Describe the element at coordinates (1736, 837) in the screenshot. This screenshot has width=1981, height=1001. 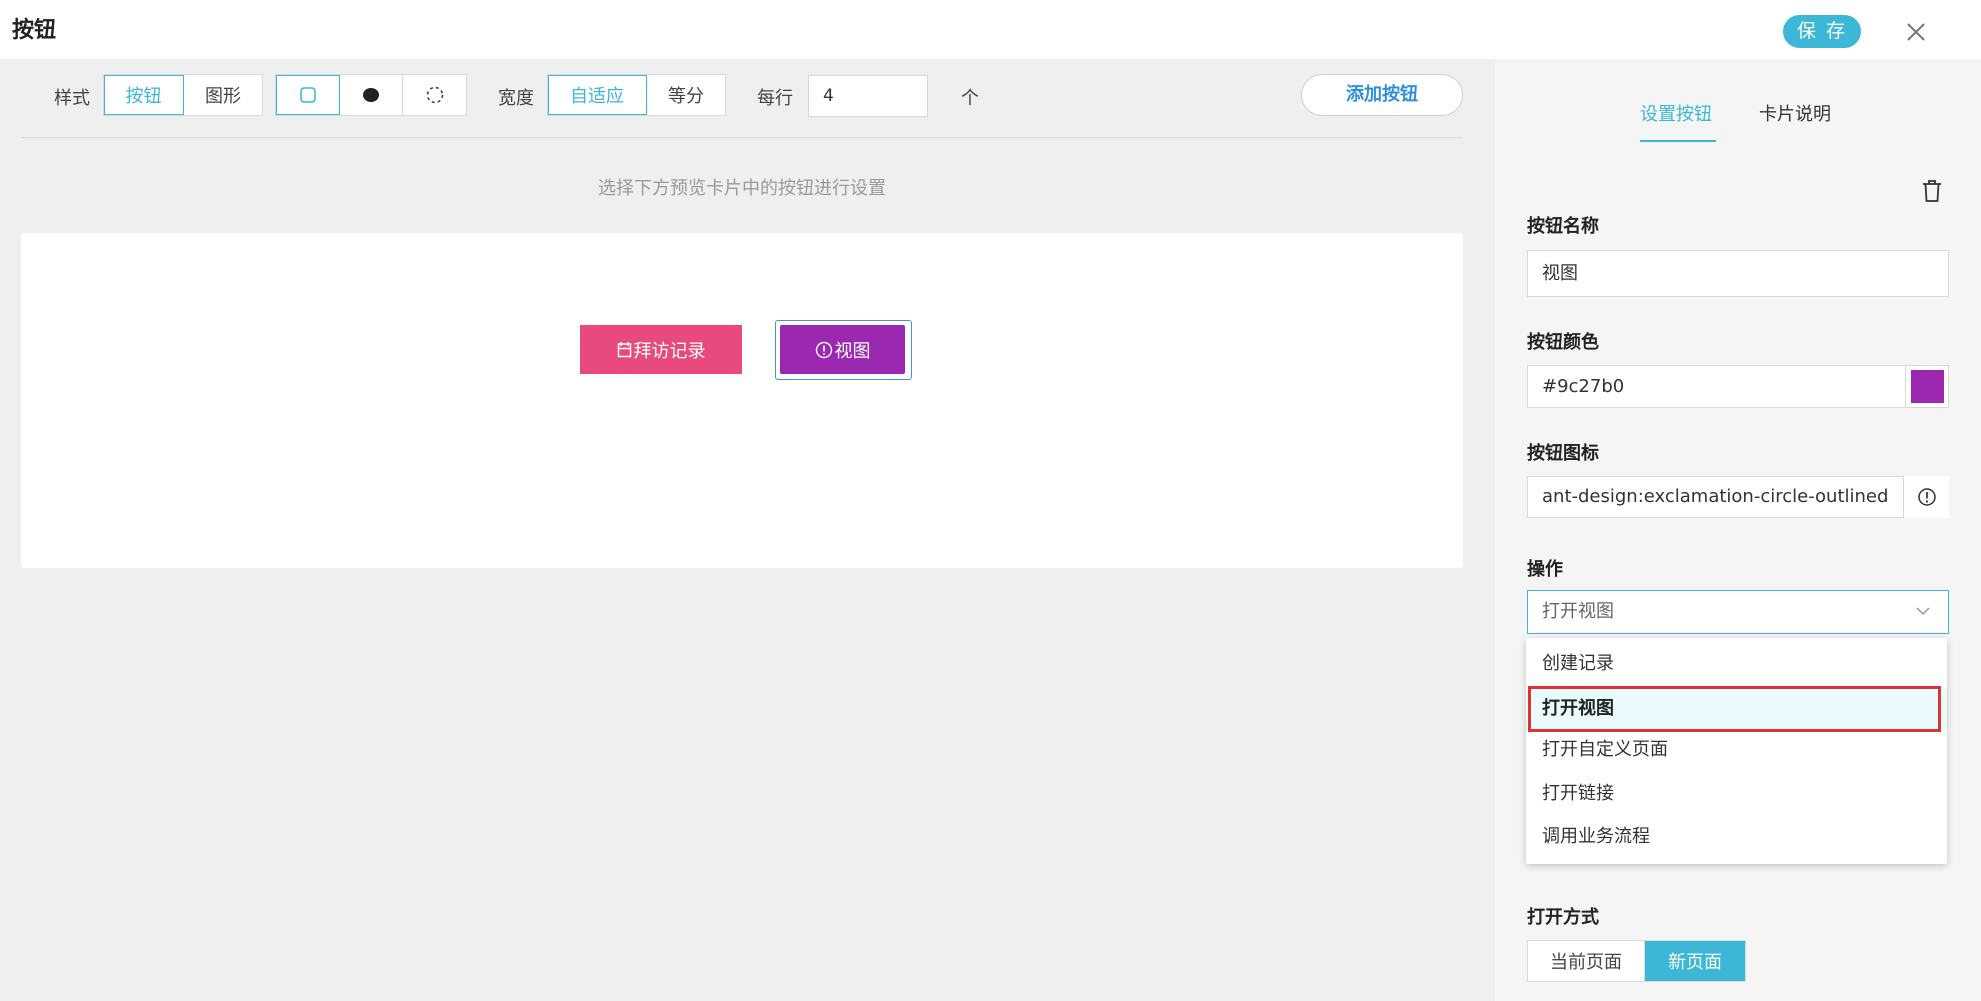
I see `dropdown-option-call-business-flow: 调用业务流程` at that location.